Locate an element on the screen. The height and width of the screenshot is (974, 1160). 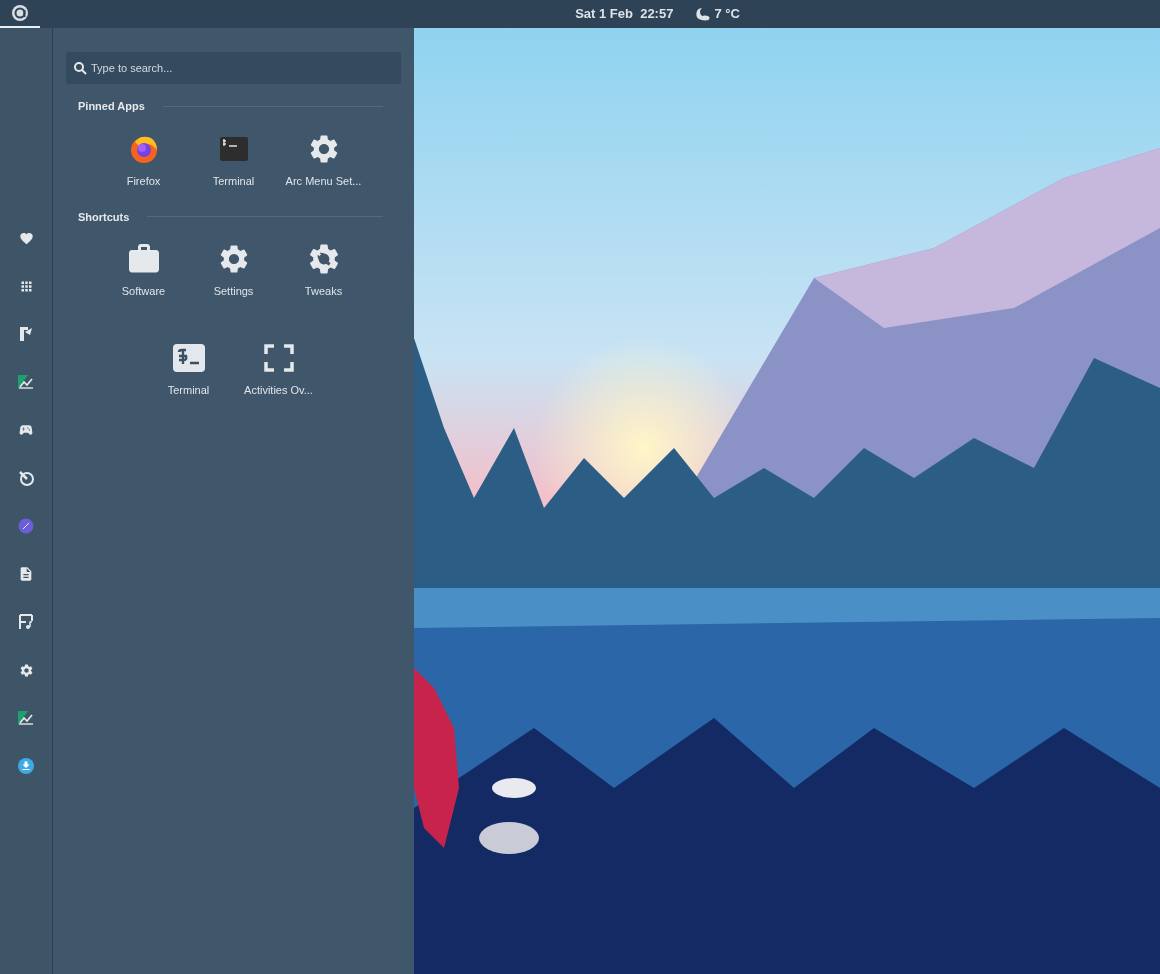
logo-icon is located at coordinates (20, 13).